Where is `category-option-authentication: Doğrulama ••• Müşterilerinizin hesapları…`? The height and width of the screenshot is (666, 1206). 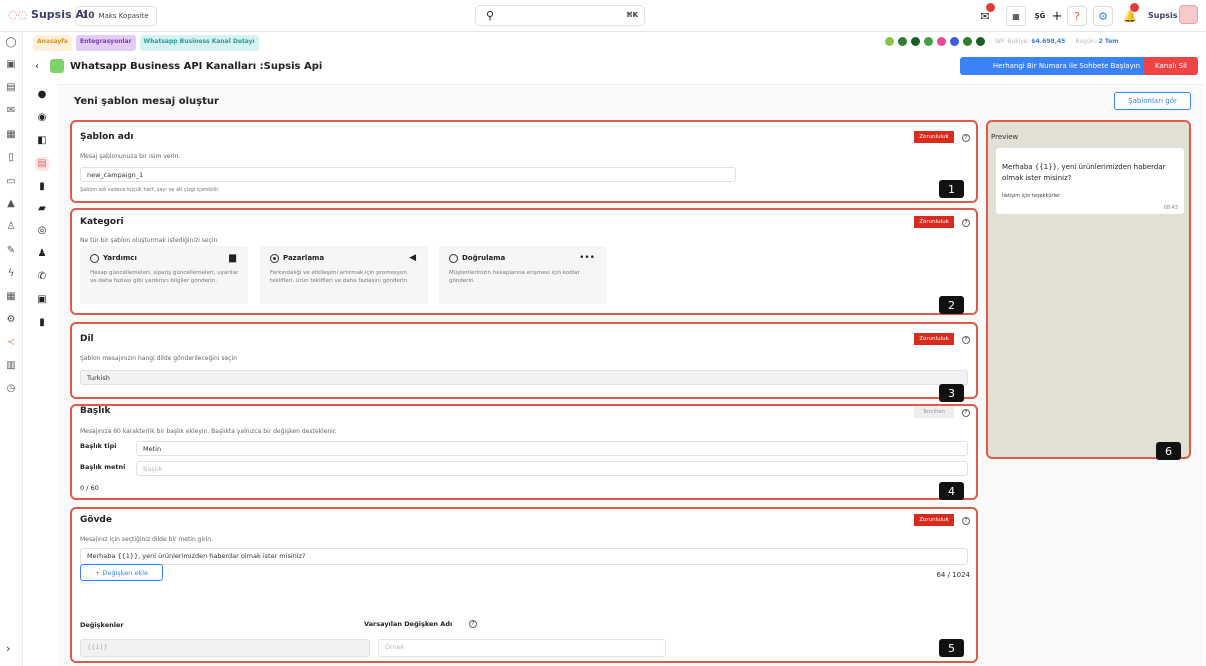
category-option-authentication: Doğrulama ••• Müşterilerinizin hesapları… is located at coordinates (523, 275).